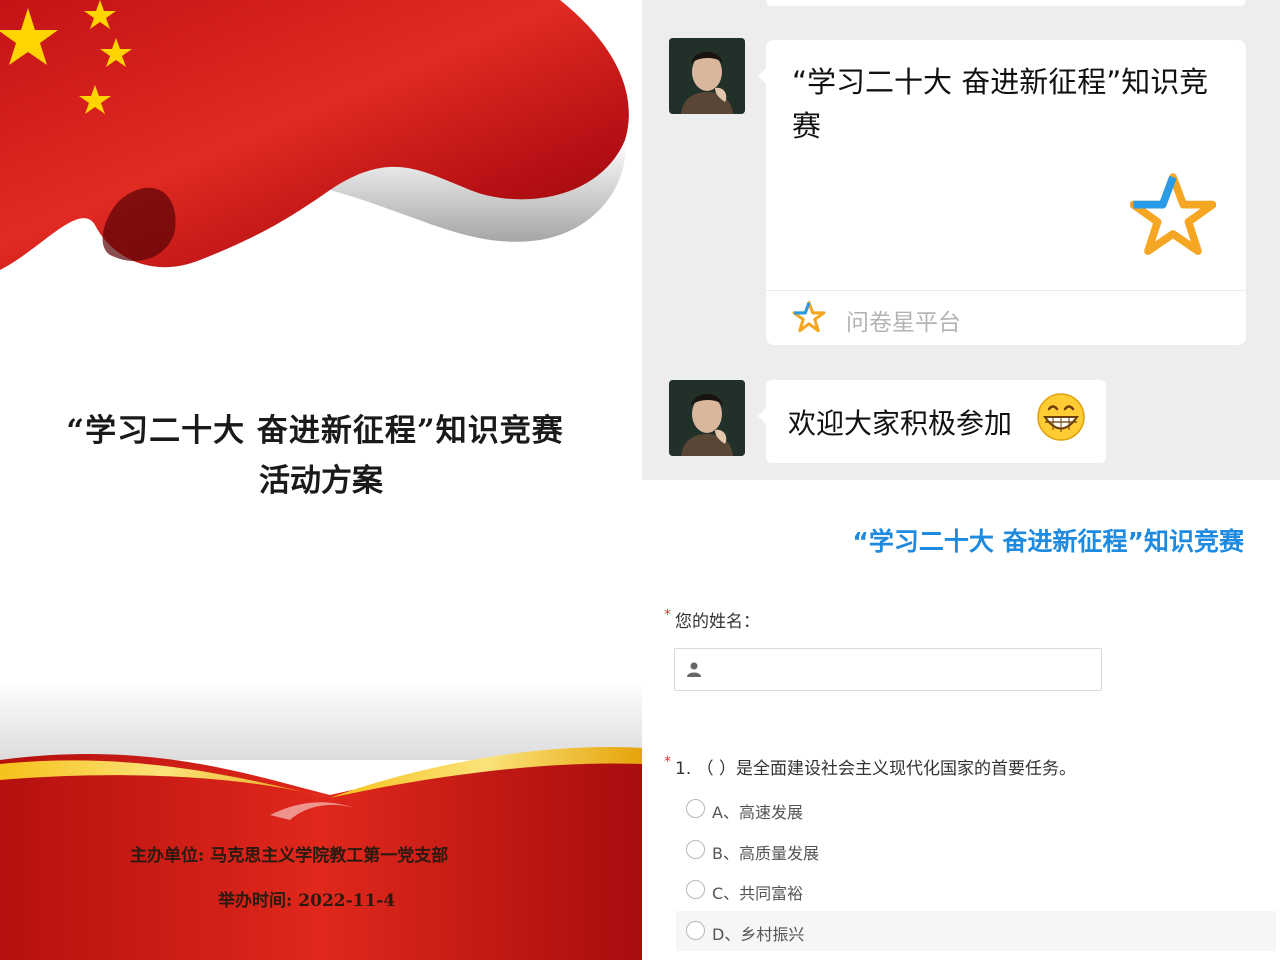  What do you see at coordinates (1061, 417) in the screenshot?
I see `grinning-face-emoji-icon` at bounding box center [1061, 417].